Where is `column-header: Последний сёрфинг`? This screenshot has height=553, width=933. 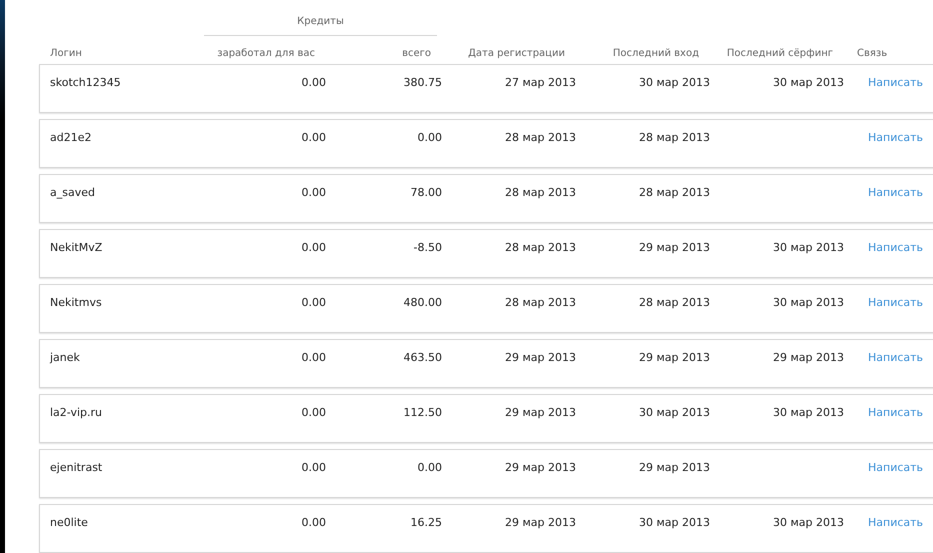
column-header: Последний сёрфинг is located at coordinates (779, 52).